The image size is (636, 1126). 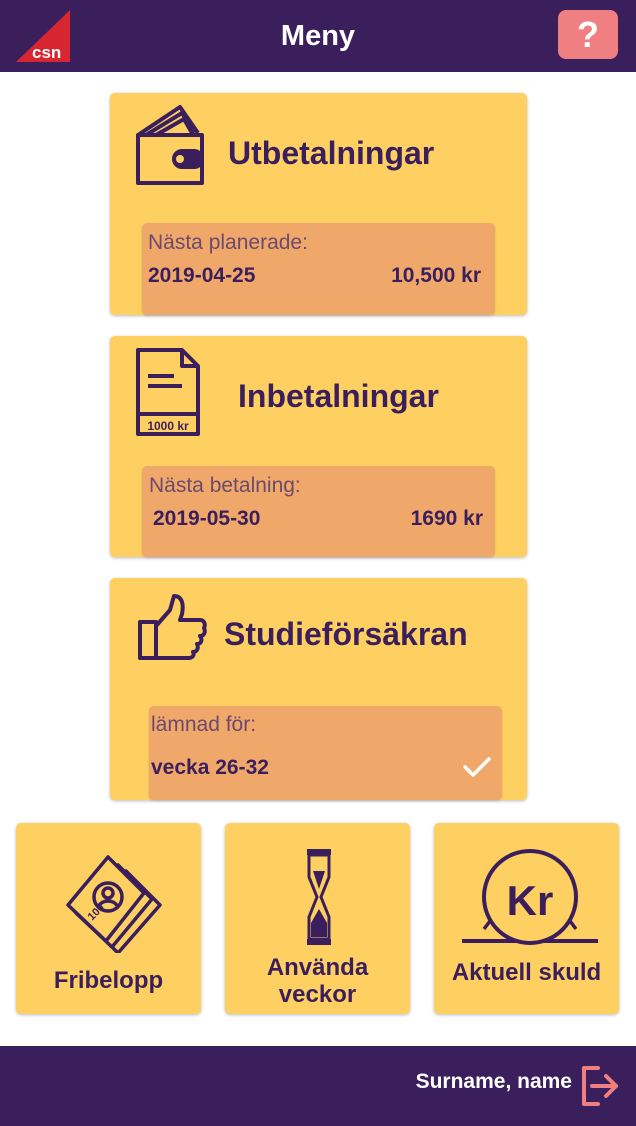 I want to click on page-title: Meny, so click(x=318, y=36).